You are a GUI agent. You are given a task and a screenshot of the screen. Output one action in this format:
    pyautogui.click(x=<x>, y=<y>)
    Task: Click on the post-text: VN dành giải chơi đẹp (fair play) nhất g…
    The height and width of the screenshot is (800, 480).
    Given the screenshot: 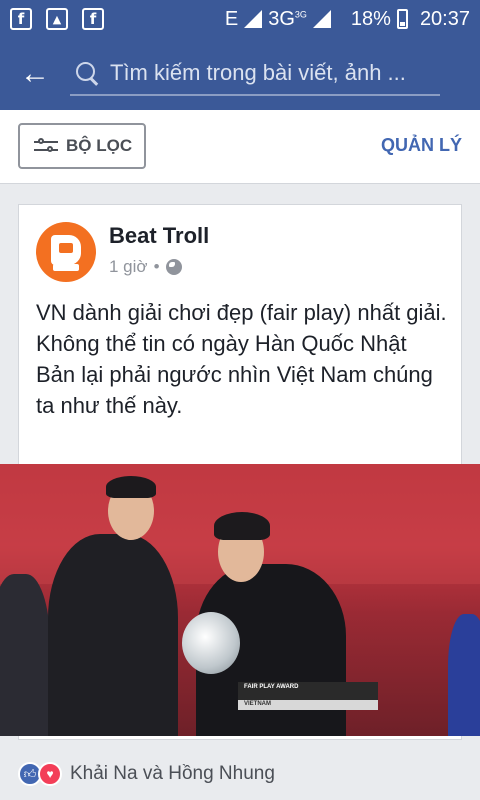 What is the action you would take?
    pyautogui.click(x=243, y=359)
    